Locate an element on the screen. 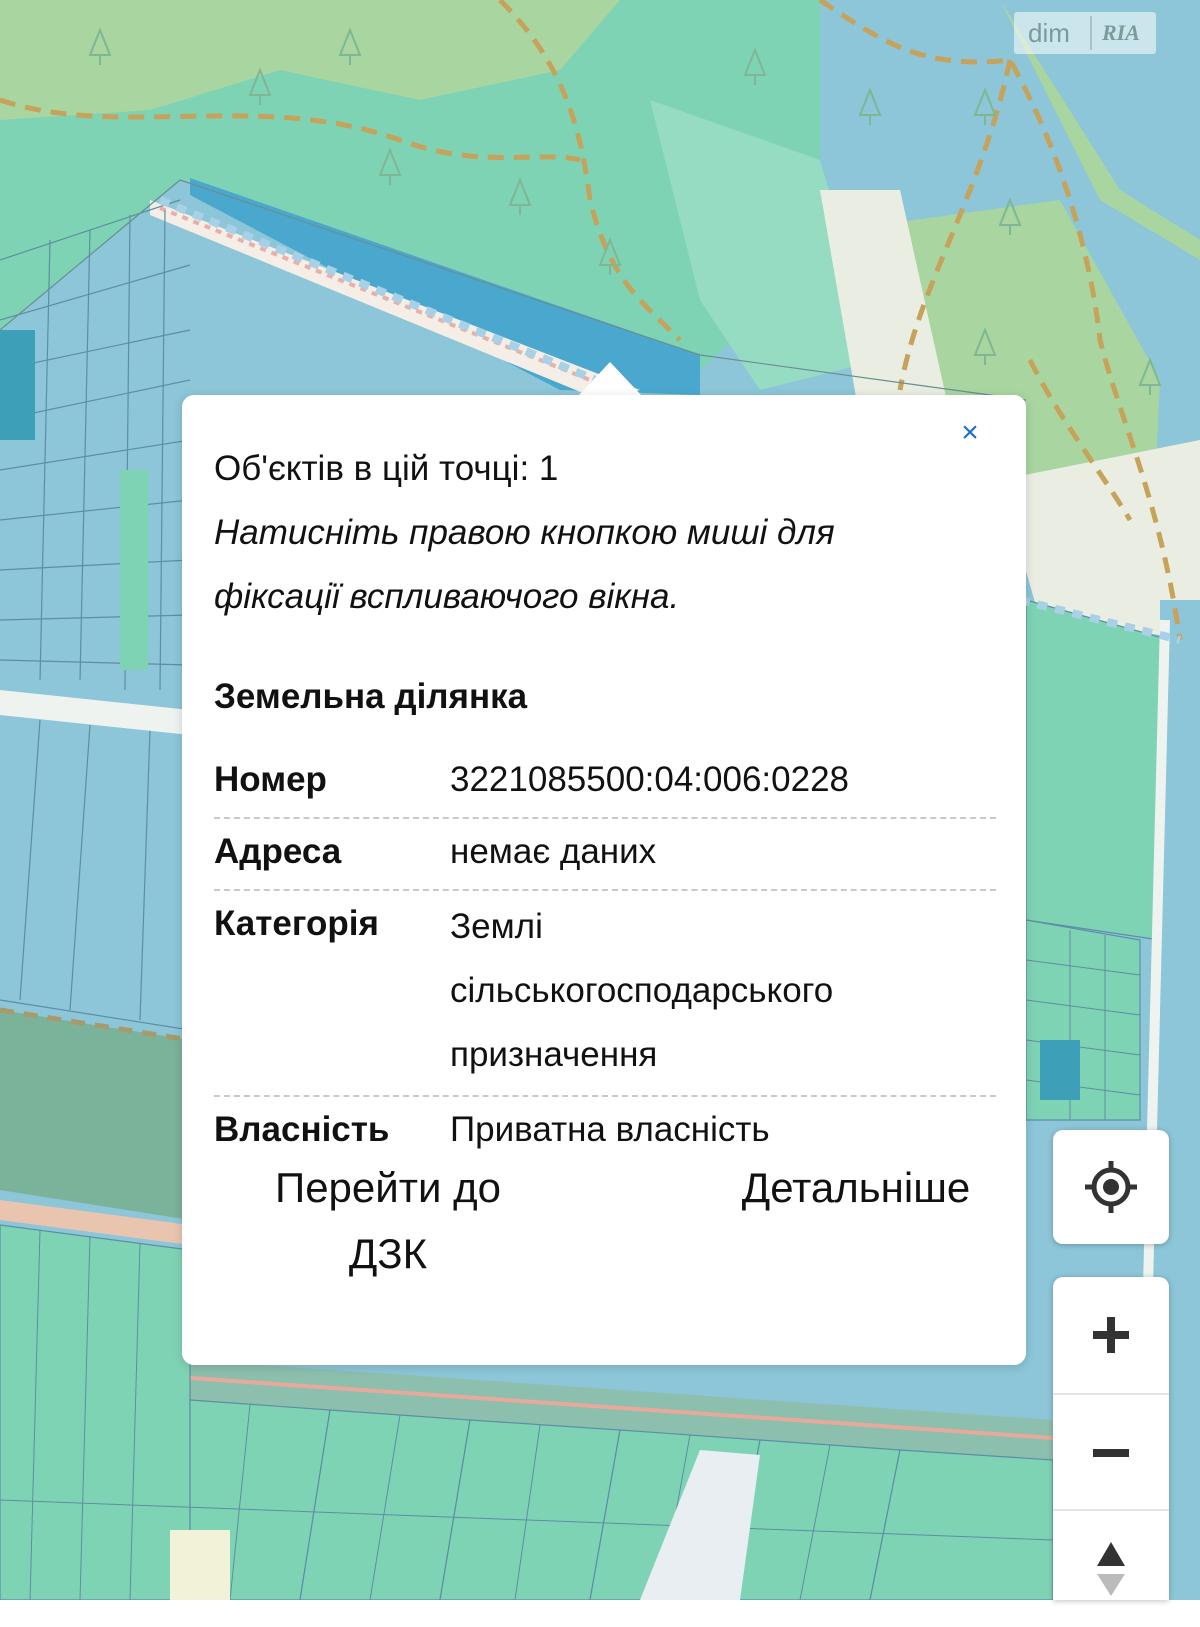 This screenshot has width=1200, height=1627. details-button: Детальніше is located at coordinates (856, 1188).